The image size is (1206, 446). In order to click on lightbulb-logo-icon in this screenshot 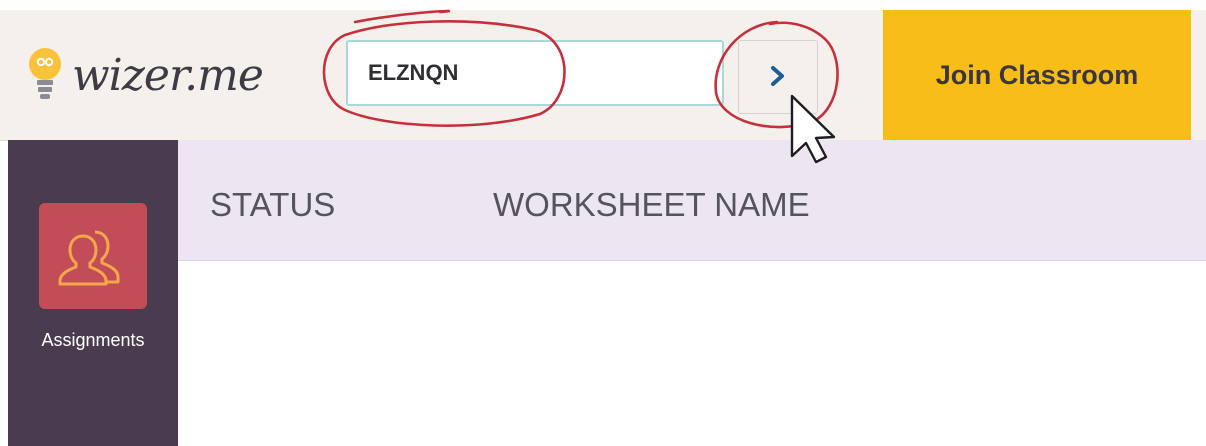, I will do `click(45, 75)`.